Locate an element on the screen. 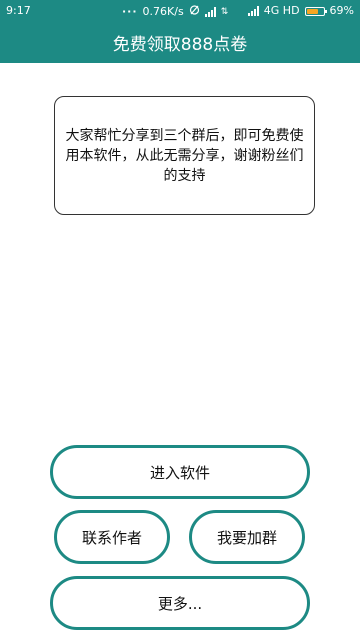  network-speed: 0.76K/s is located at coordinates (163, 11).